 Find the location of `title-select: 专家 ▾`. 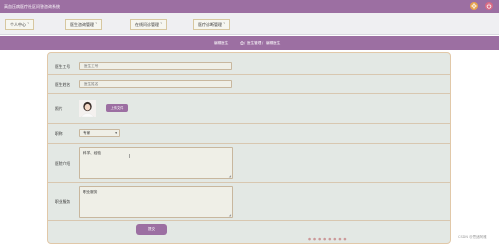

title-select: 专家 ▾ is located at coordinates (99, 133).